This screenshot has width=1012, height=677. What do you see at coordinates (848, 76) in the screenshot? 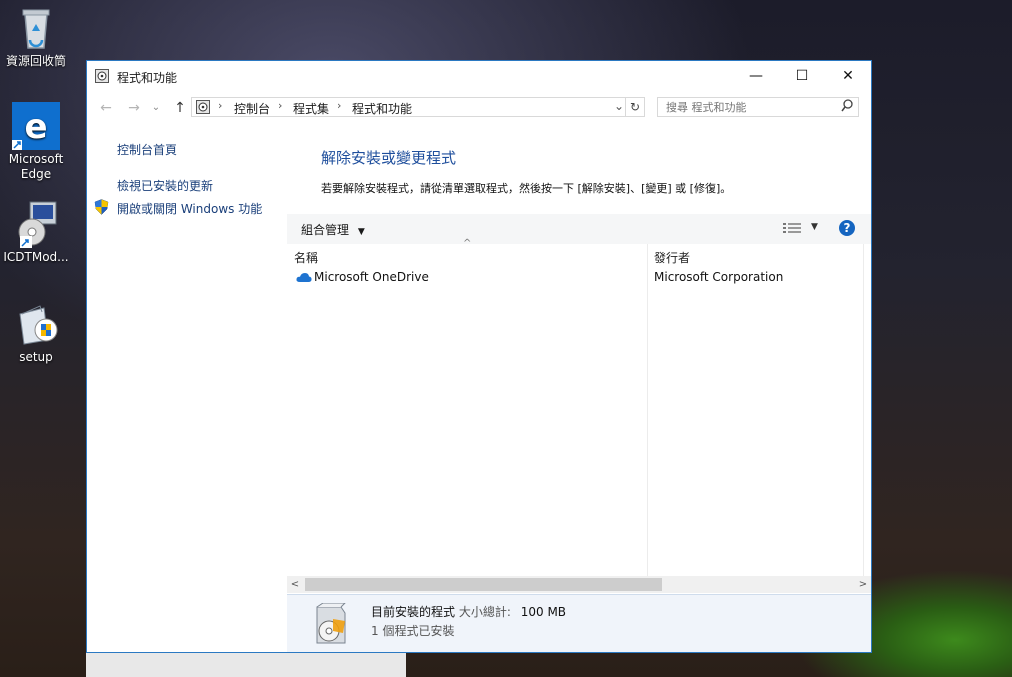
I see `close-button: ✕` at bounding box center [848, 76].